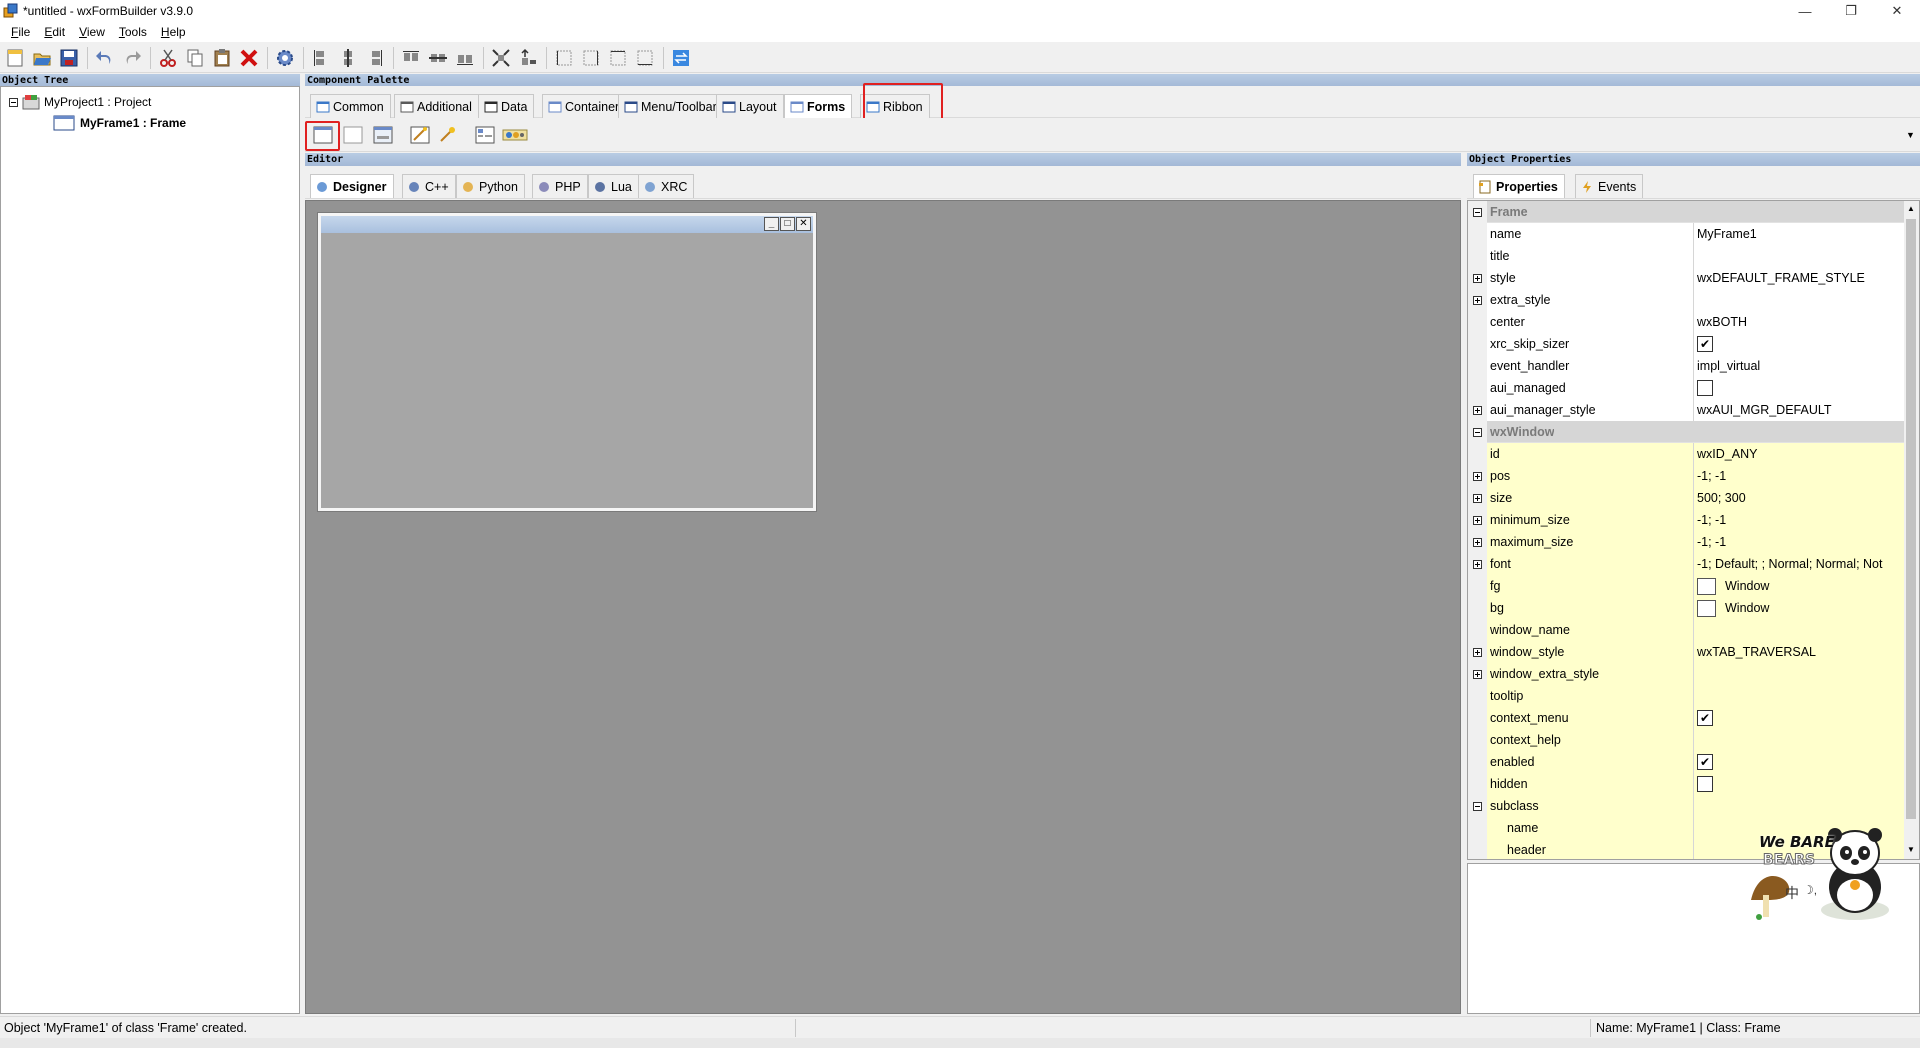 Image resolution: width=1920 pixels, height=1048 pixels. I want to click on toolbar-form-component-icon, so click(515, 135).